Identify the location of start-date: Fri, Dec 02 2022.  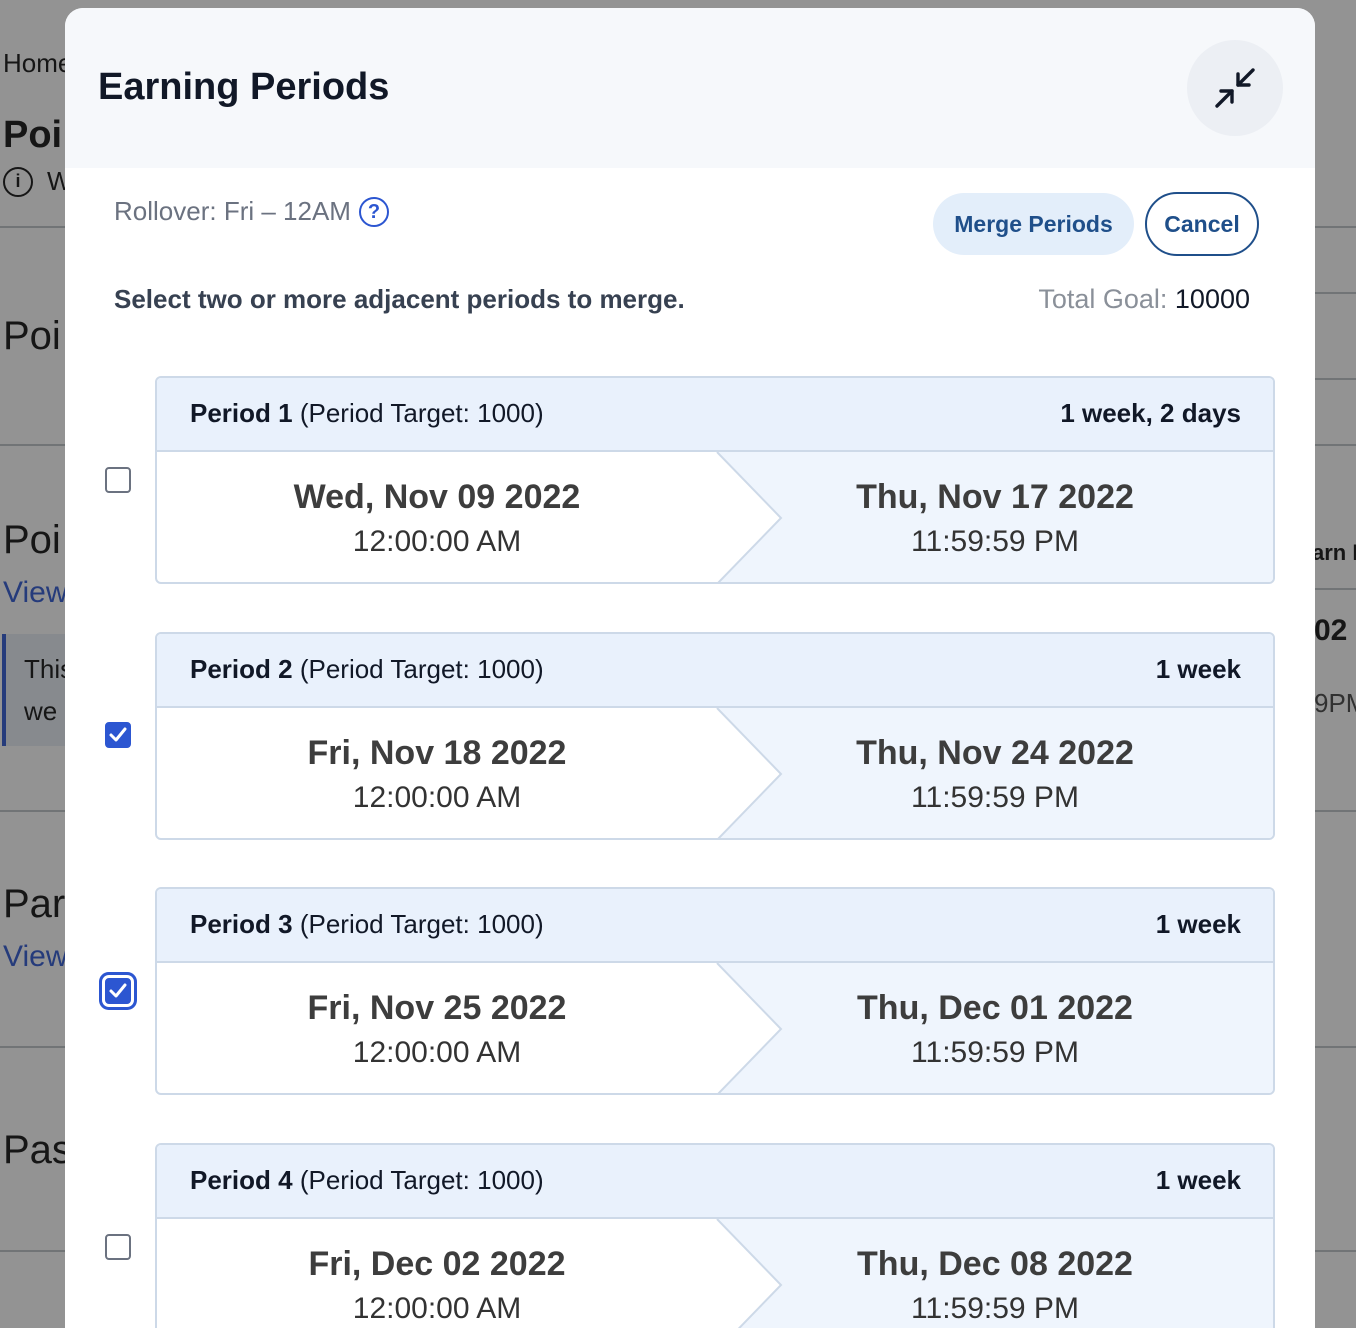
(437, 1263).